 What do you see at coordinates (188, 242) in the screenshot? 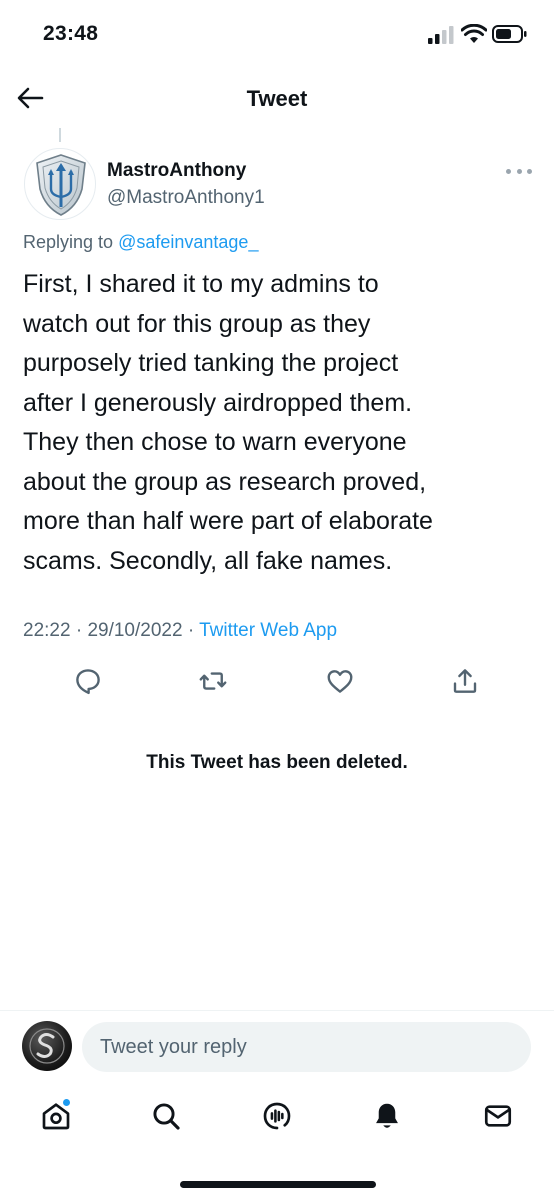
I see `replying-to-handle-link: @safeinvantage_` at bounding box center [188, 242].